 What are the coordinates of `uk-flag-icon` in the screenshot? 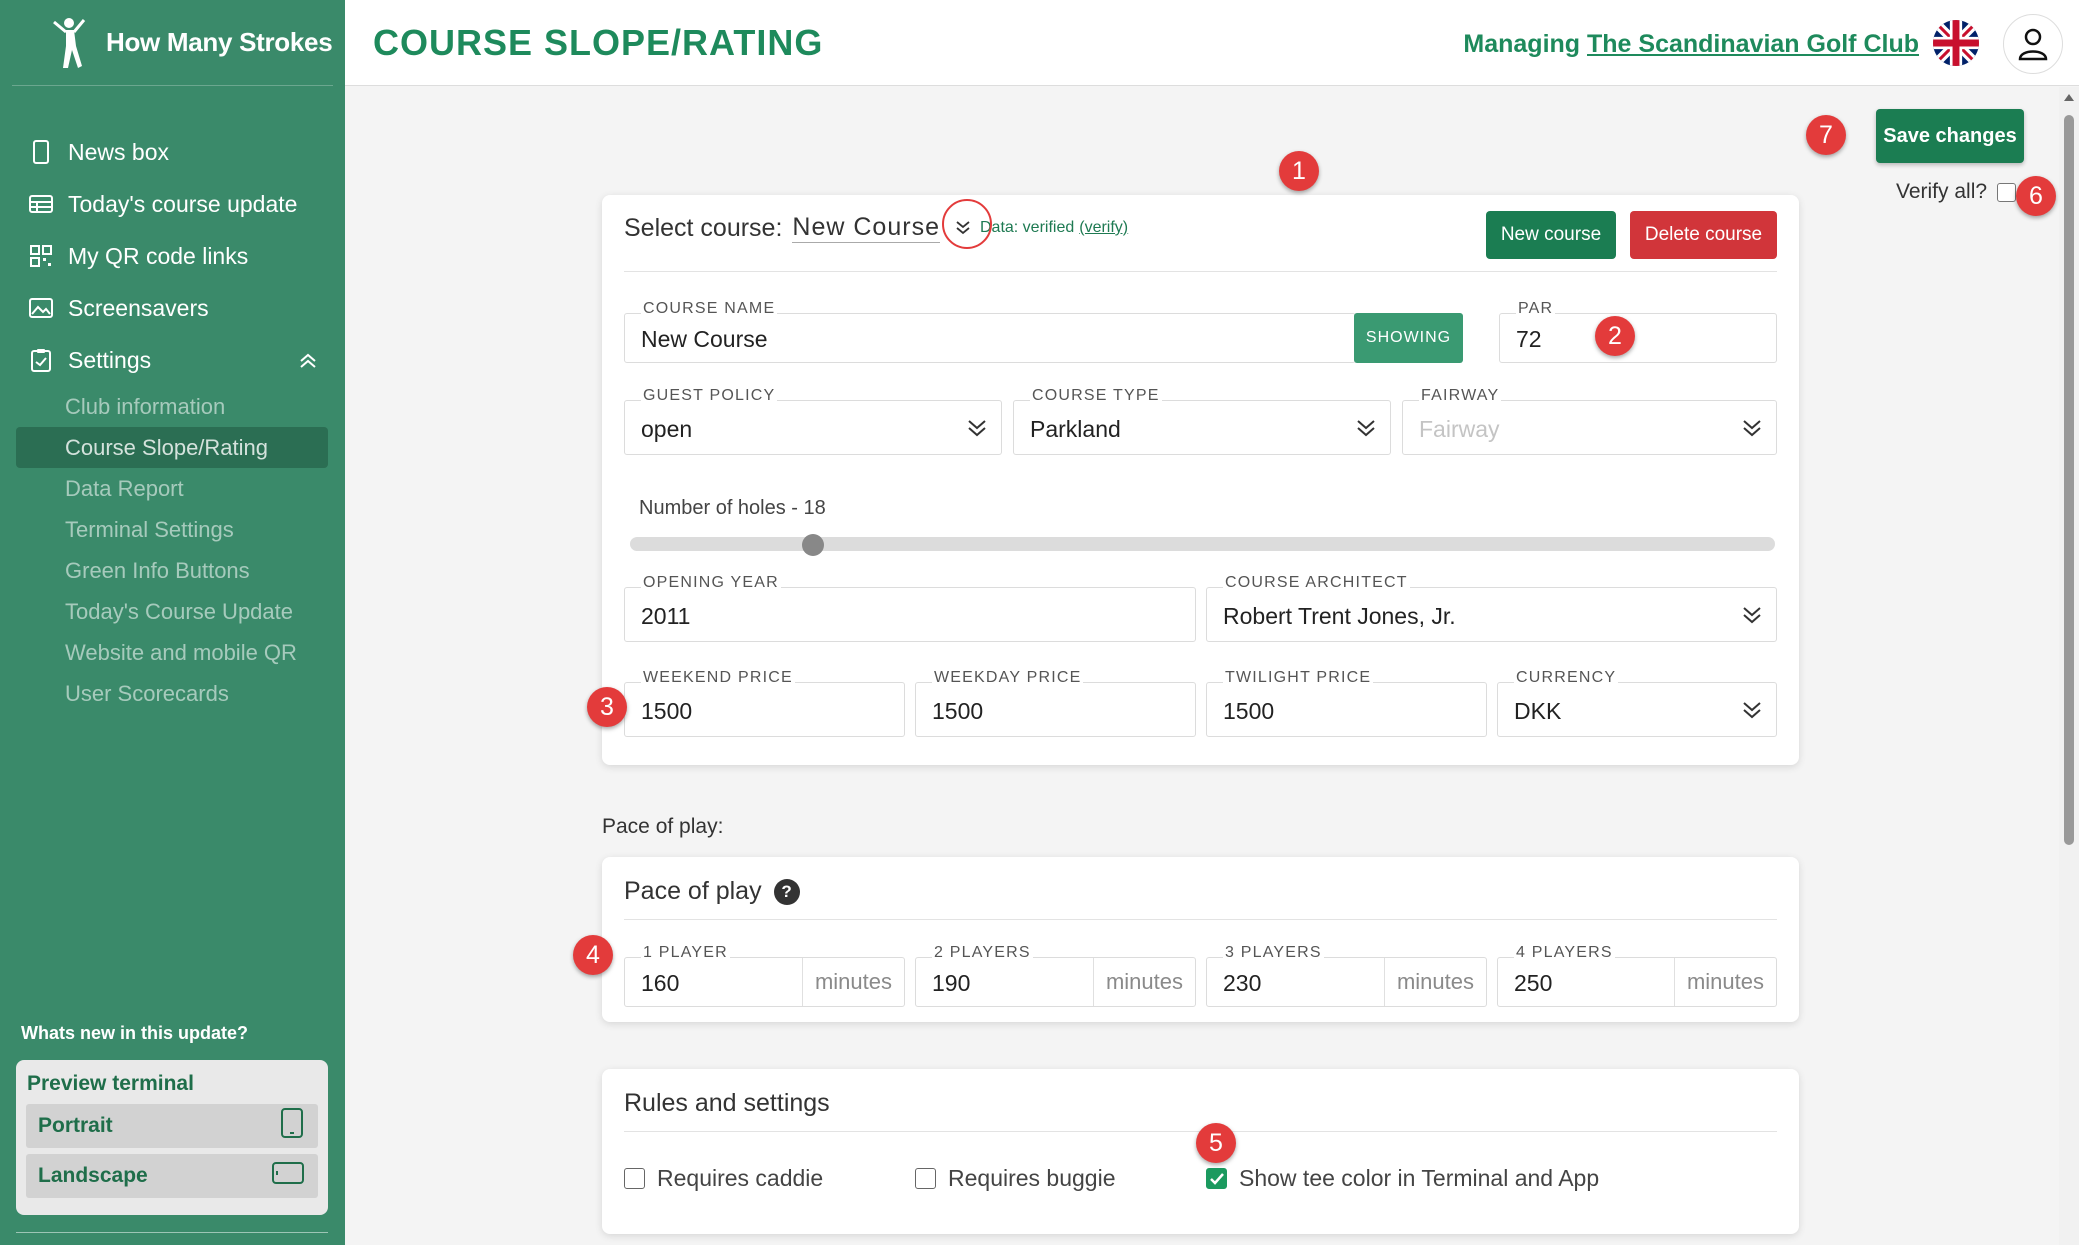 It's located at (1956, 43).